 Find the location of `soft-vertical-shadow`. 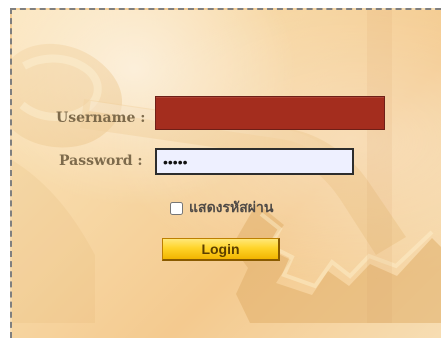

soft-vertical-shadow is located at coordinates (379, 166).